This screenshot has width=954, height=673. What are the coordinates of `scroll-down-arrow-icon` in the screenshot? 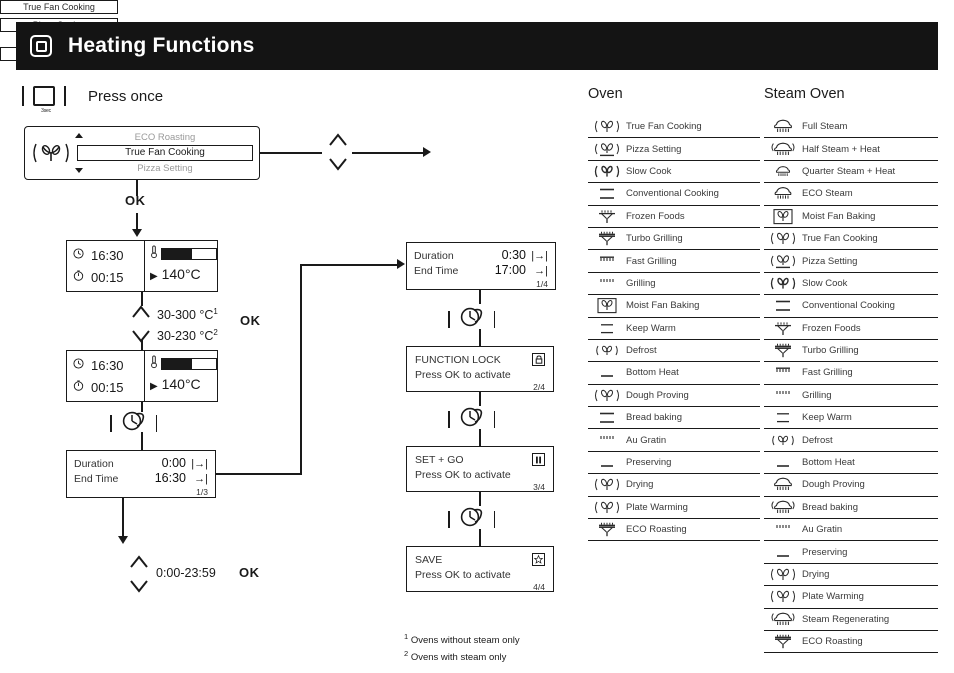 It's located at (79, 170).